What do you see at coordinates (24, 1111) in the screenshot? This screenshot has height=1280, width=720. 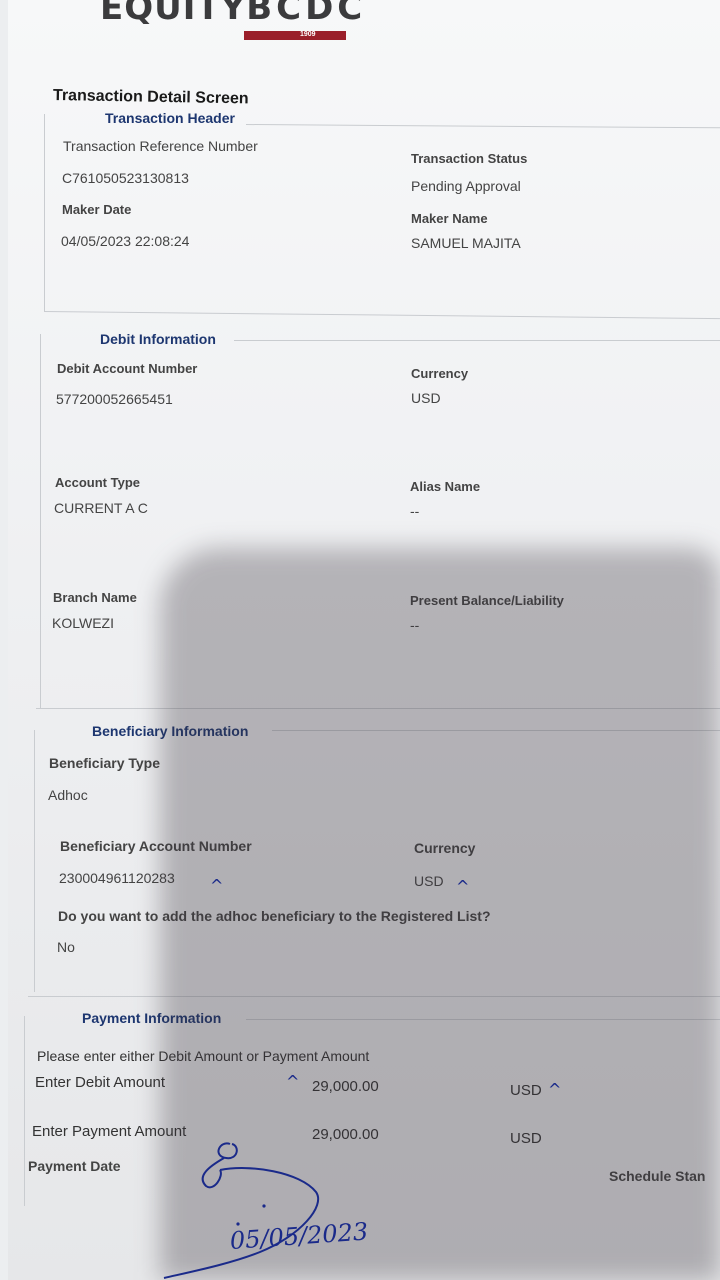 I see `payment-frame-left` at bounding box center [24, 1111].